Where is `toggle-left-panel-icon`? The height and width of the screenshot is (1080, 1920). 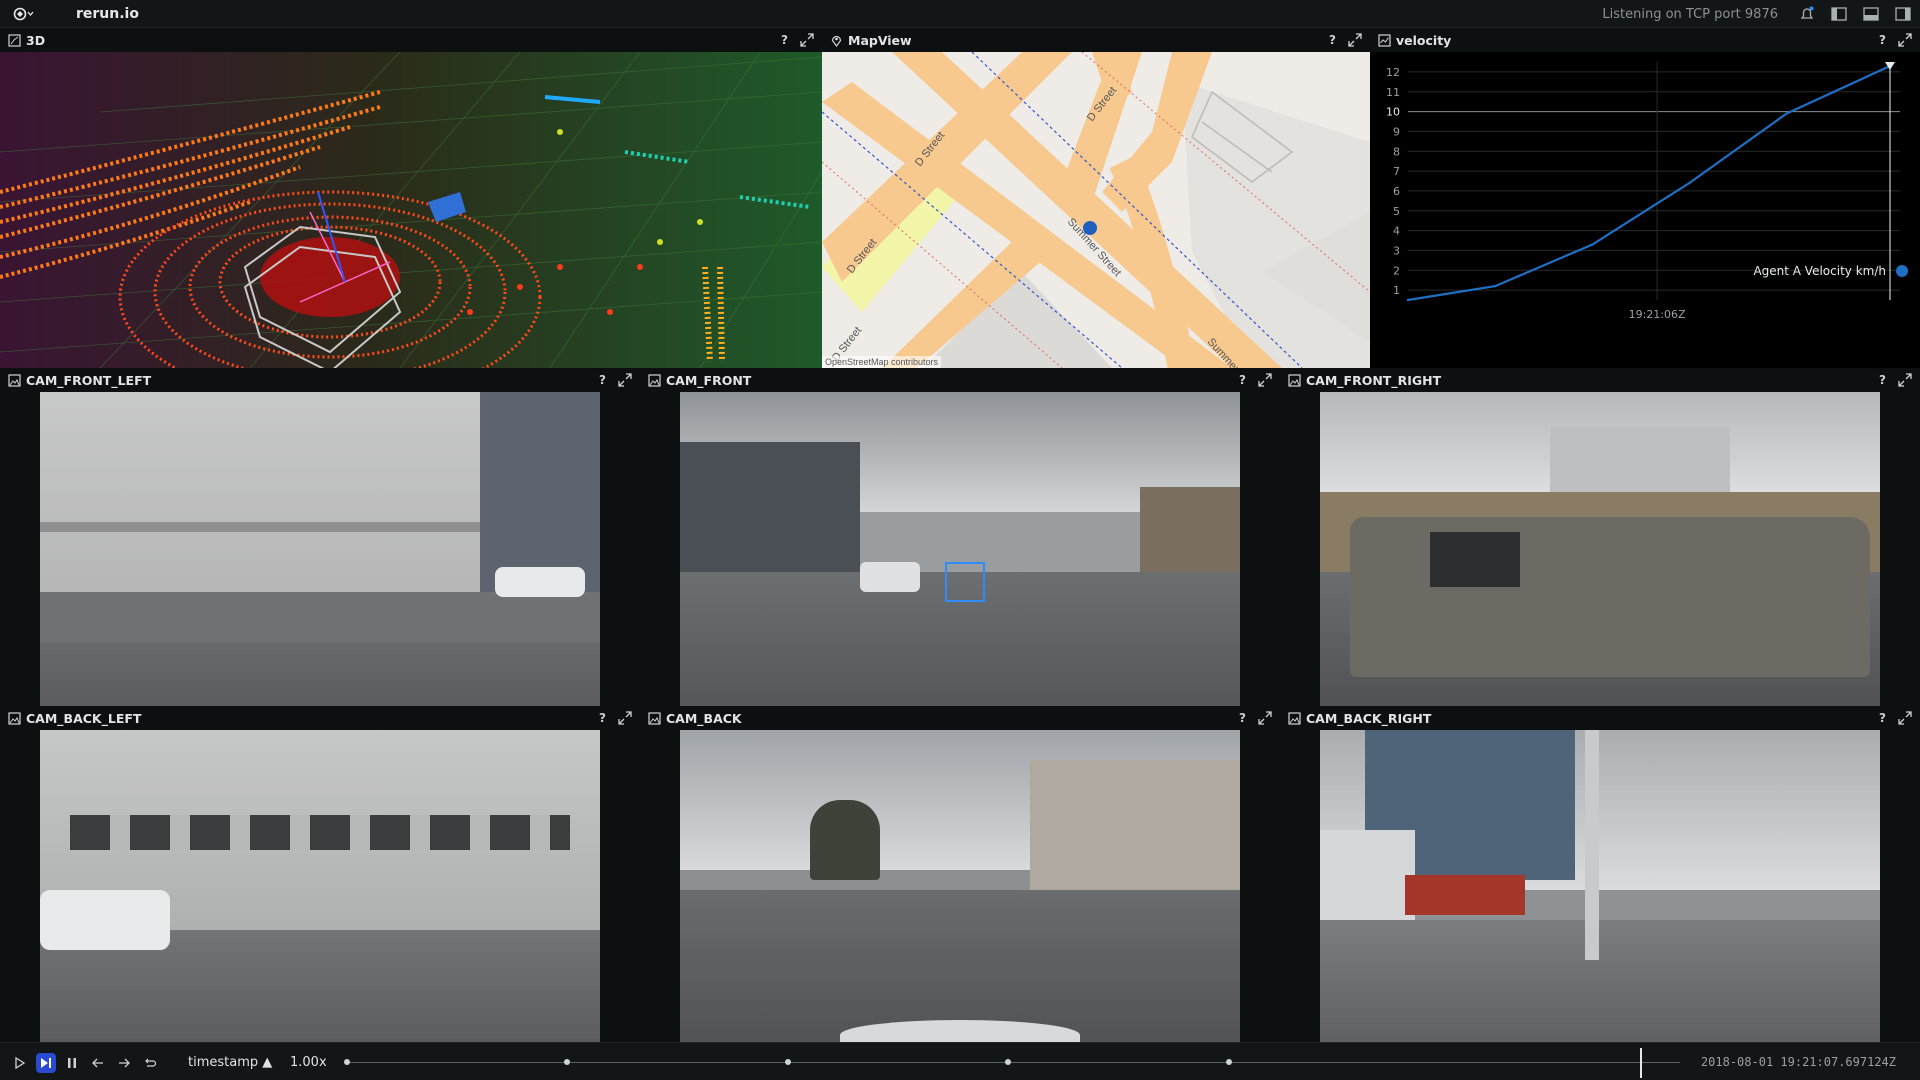 toggle-left-panel-icon is located at coordinates (1839, 14).